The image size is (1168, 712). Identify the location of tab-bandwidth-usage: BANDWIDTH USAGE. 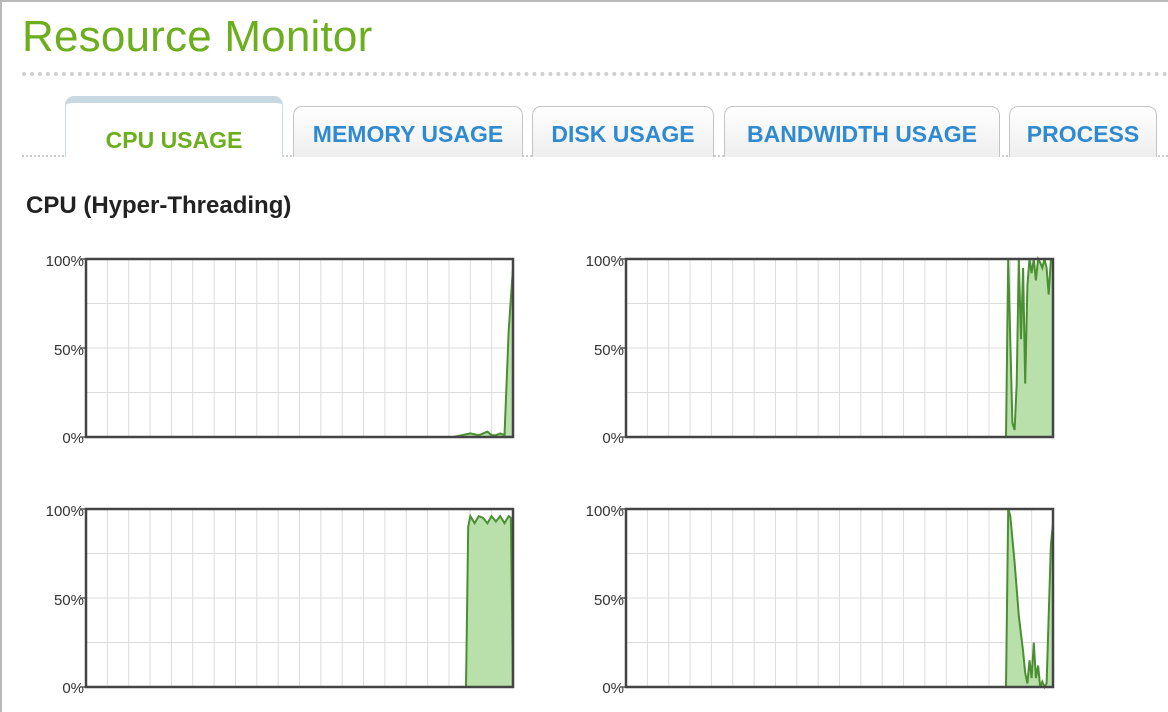
(862, 131).